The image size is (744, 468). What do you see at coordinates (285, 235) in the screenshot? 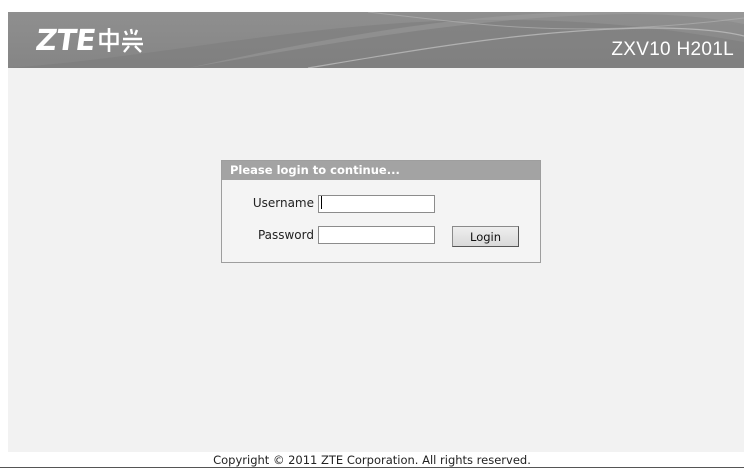
I see `password-label: Password` at bounding box center [285, 235].